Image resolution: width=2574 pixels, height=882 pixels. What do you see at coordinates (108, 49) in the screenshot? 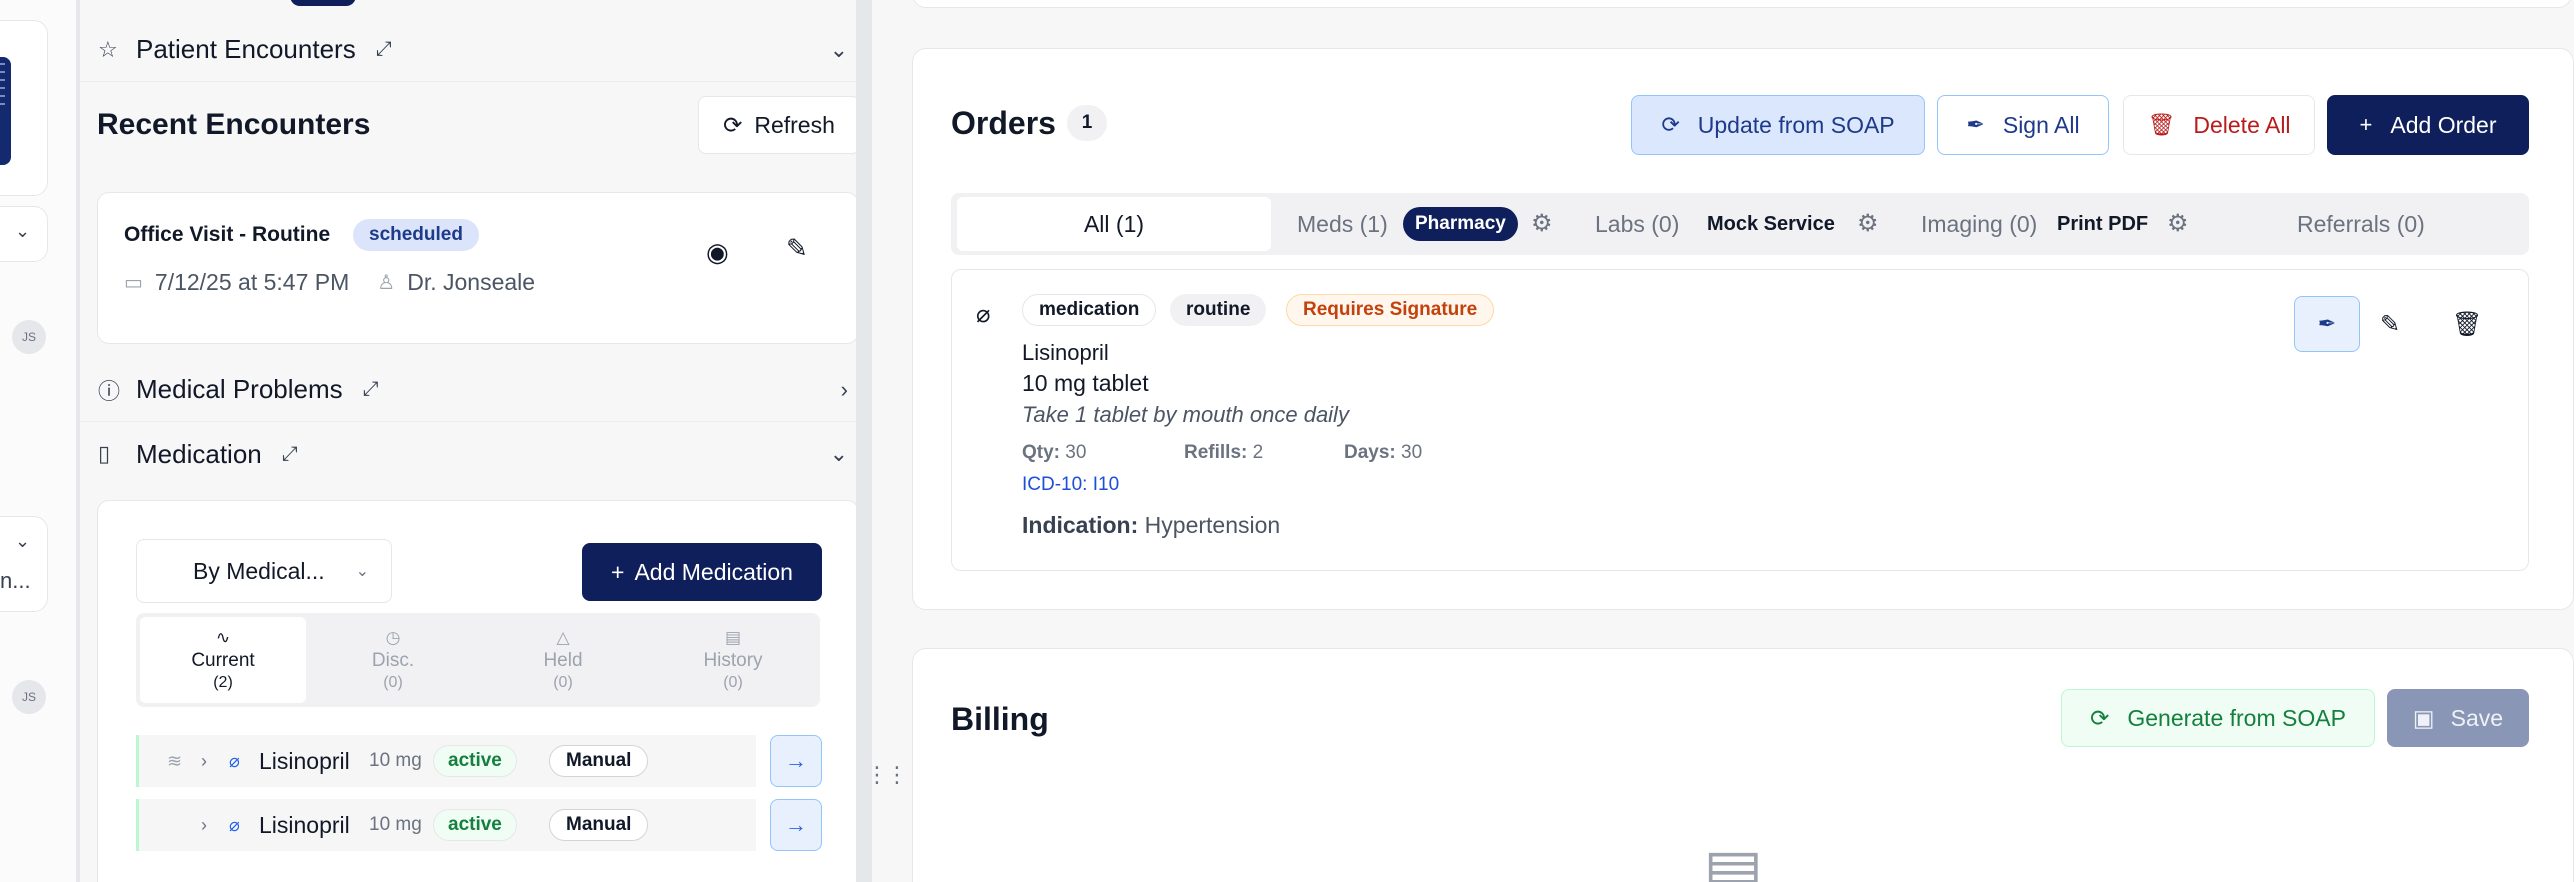
I see `star-icon: ☆` at bounding box center [108, 49].